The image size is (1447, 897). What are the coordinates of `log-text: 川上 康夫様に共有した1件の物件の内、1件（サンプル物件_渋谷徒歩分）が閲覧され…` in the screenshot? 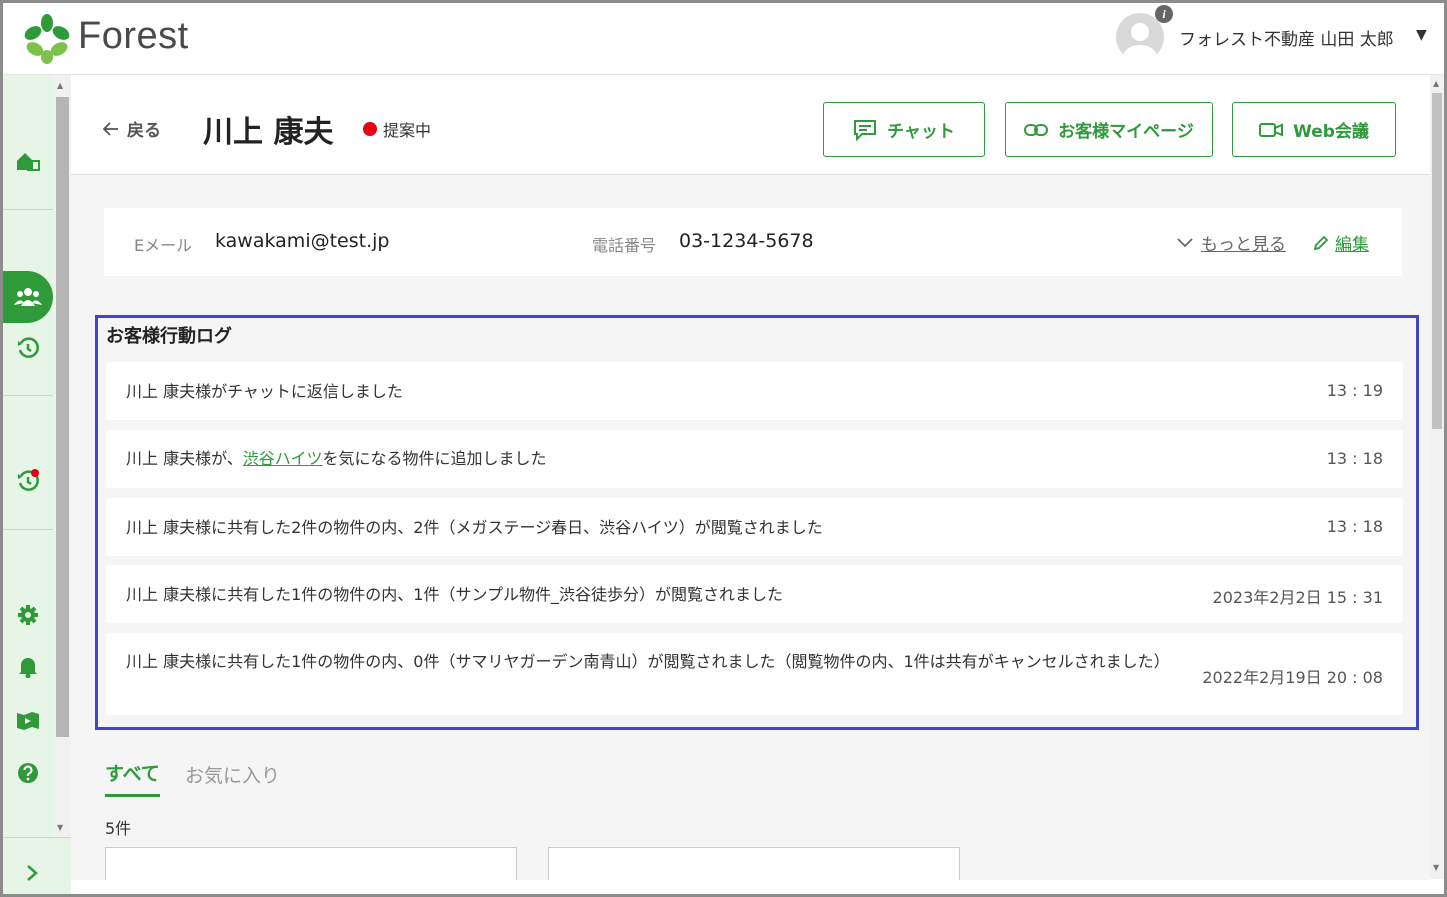 It's located at (454, 594).